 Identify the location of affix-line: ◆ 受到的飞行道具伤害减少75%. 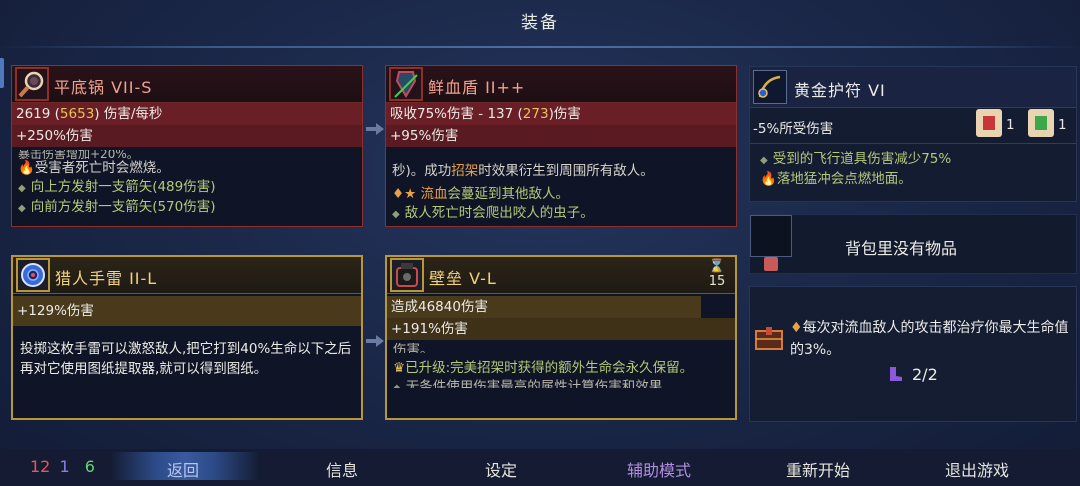
(856, 159).